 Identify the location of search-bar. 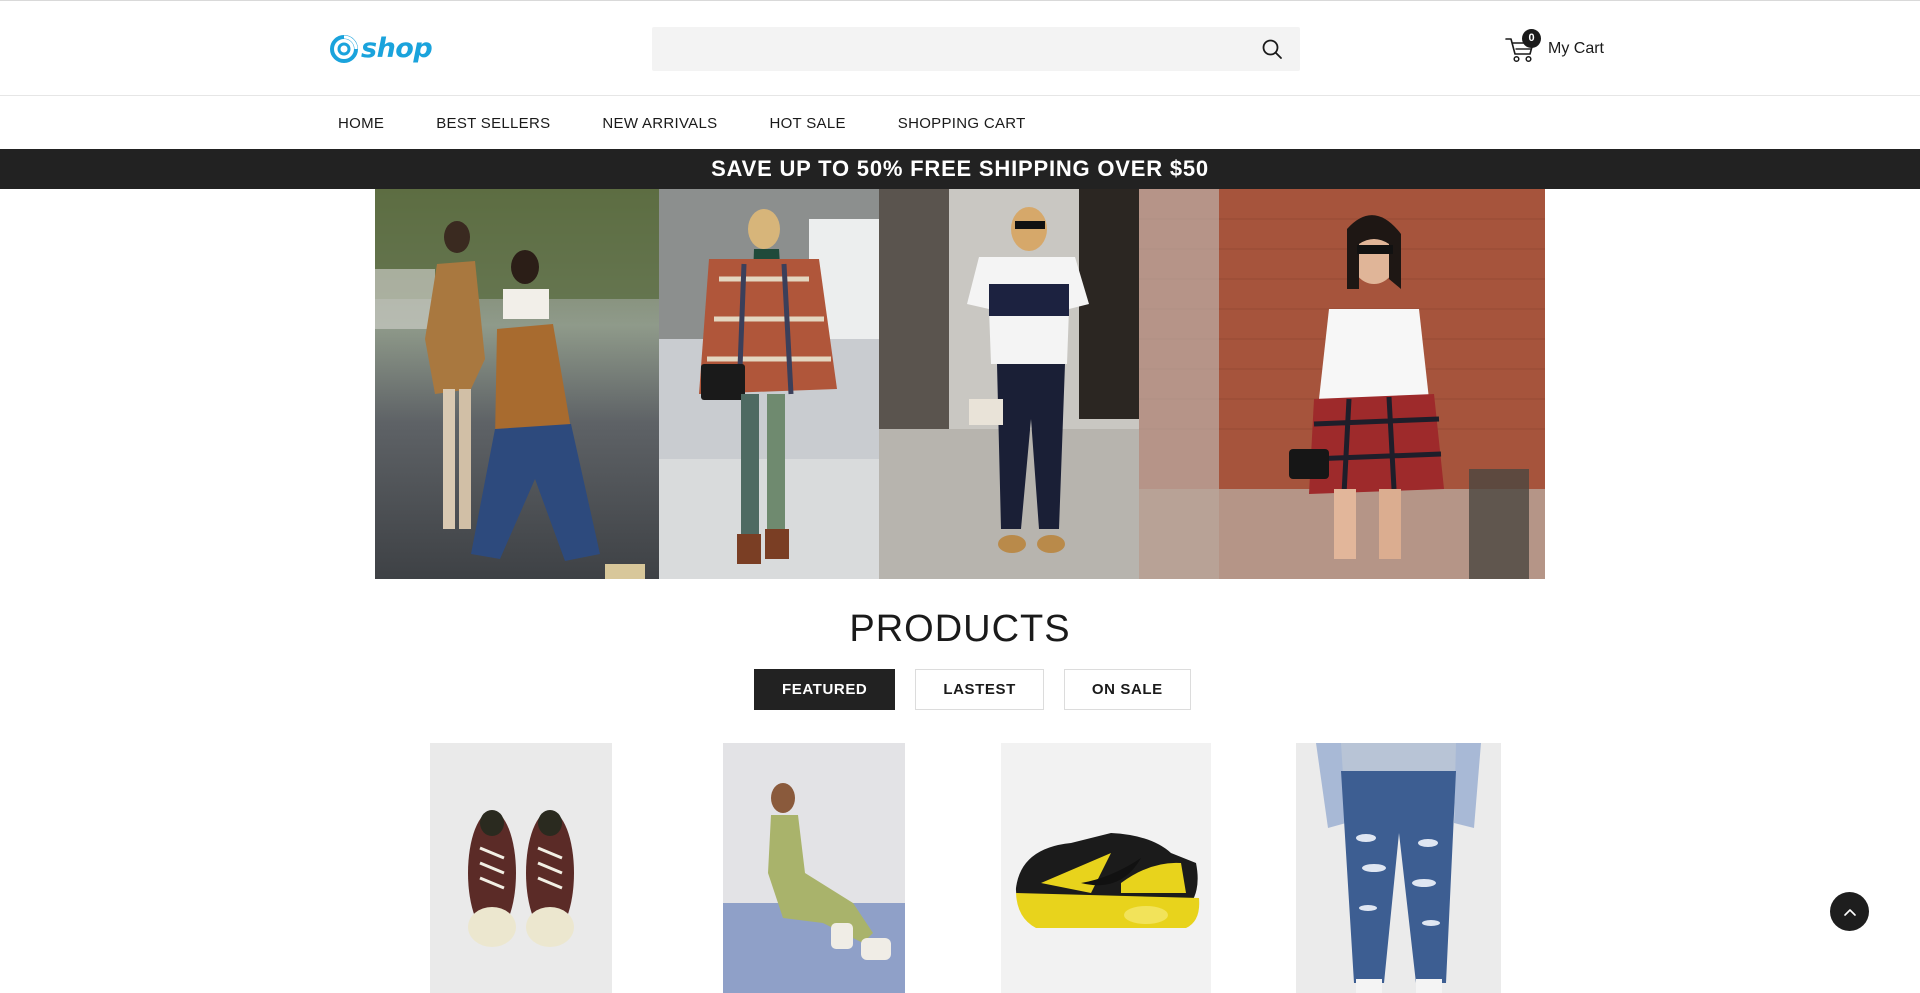
(976, 49).